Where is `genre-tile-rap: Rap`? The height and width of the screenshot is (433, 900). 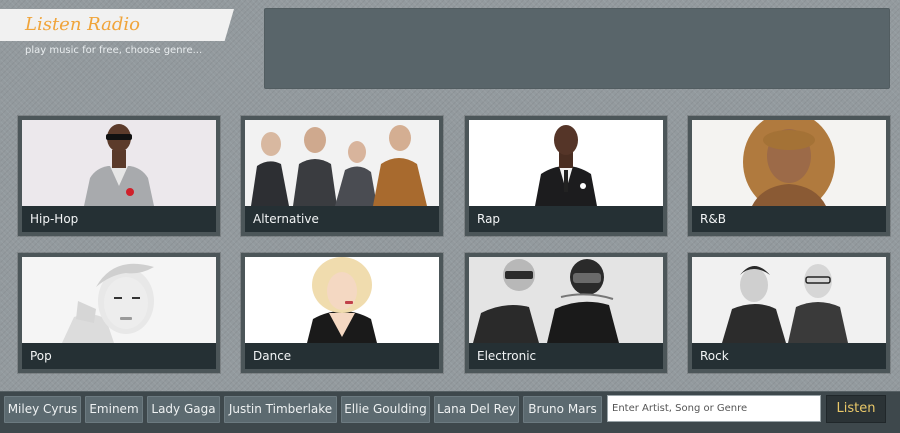
genre-tile-rap: Rap is located at coordinates (566, 176).